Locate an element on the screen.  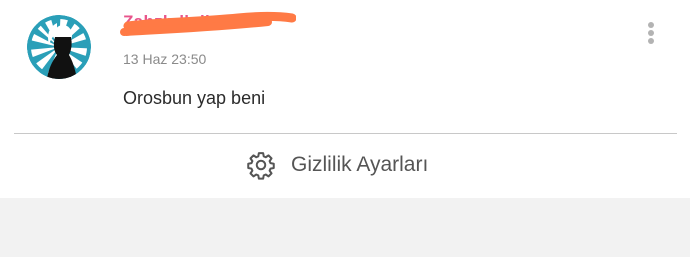
timestamp: 13 Haz 23:50 is located at coordinates (165, 59).